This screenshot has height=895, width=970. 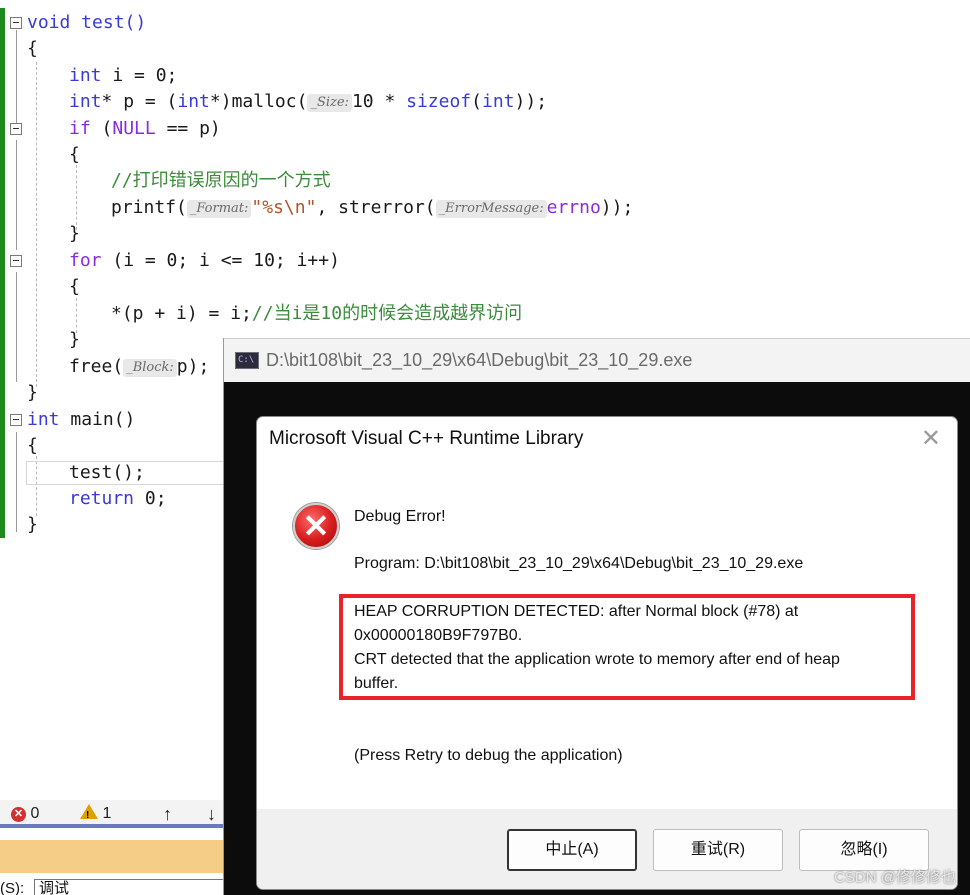 What do you see at coordinates (150, 368) in the screenshot?
I see `parameter-hint: _Block:` at bounding box center [150, 368].